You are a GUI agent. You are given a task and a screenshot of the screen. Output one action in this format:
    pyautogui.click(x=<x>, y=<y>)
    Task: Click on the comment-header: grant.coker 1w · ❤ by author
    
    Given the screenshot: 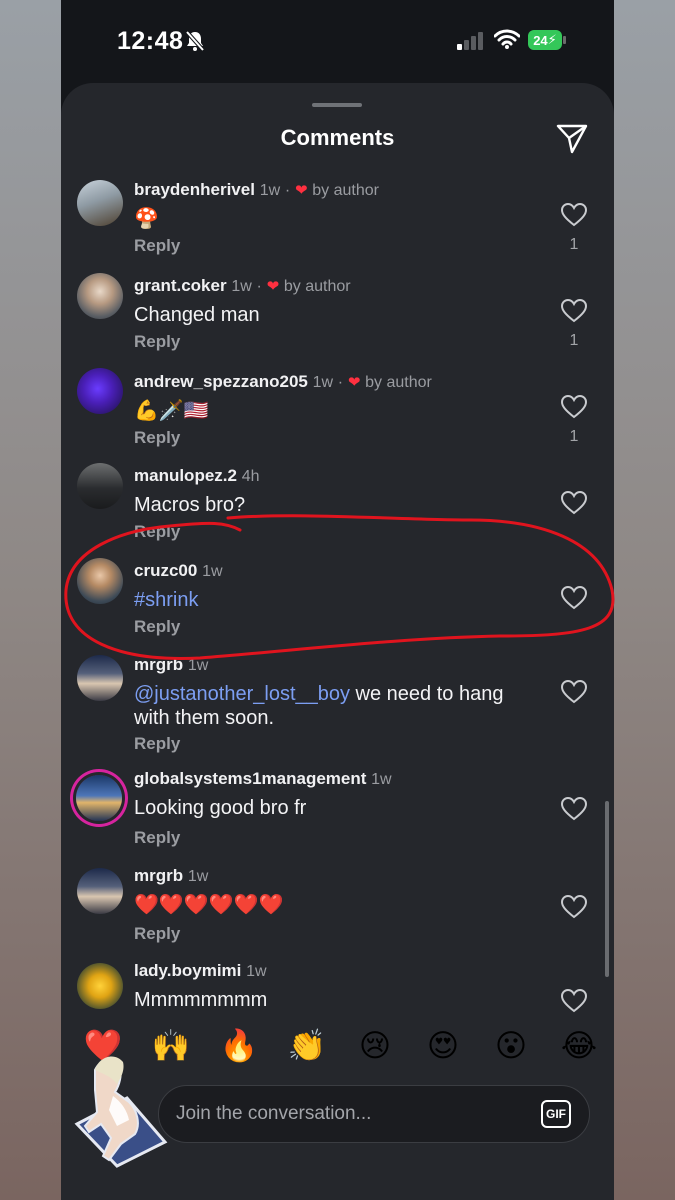 What is the action you would take?
    pyautogui.click(x=242, y=286)
    